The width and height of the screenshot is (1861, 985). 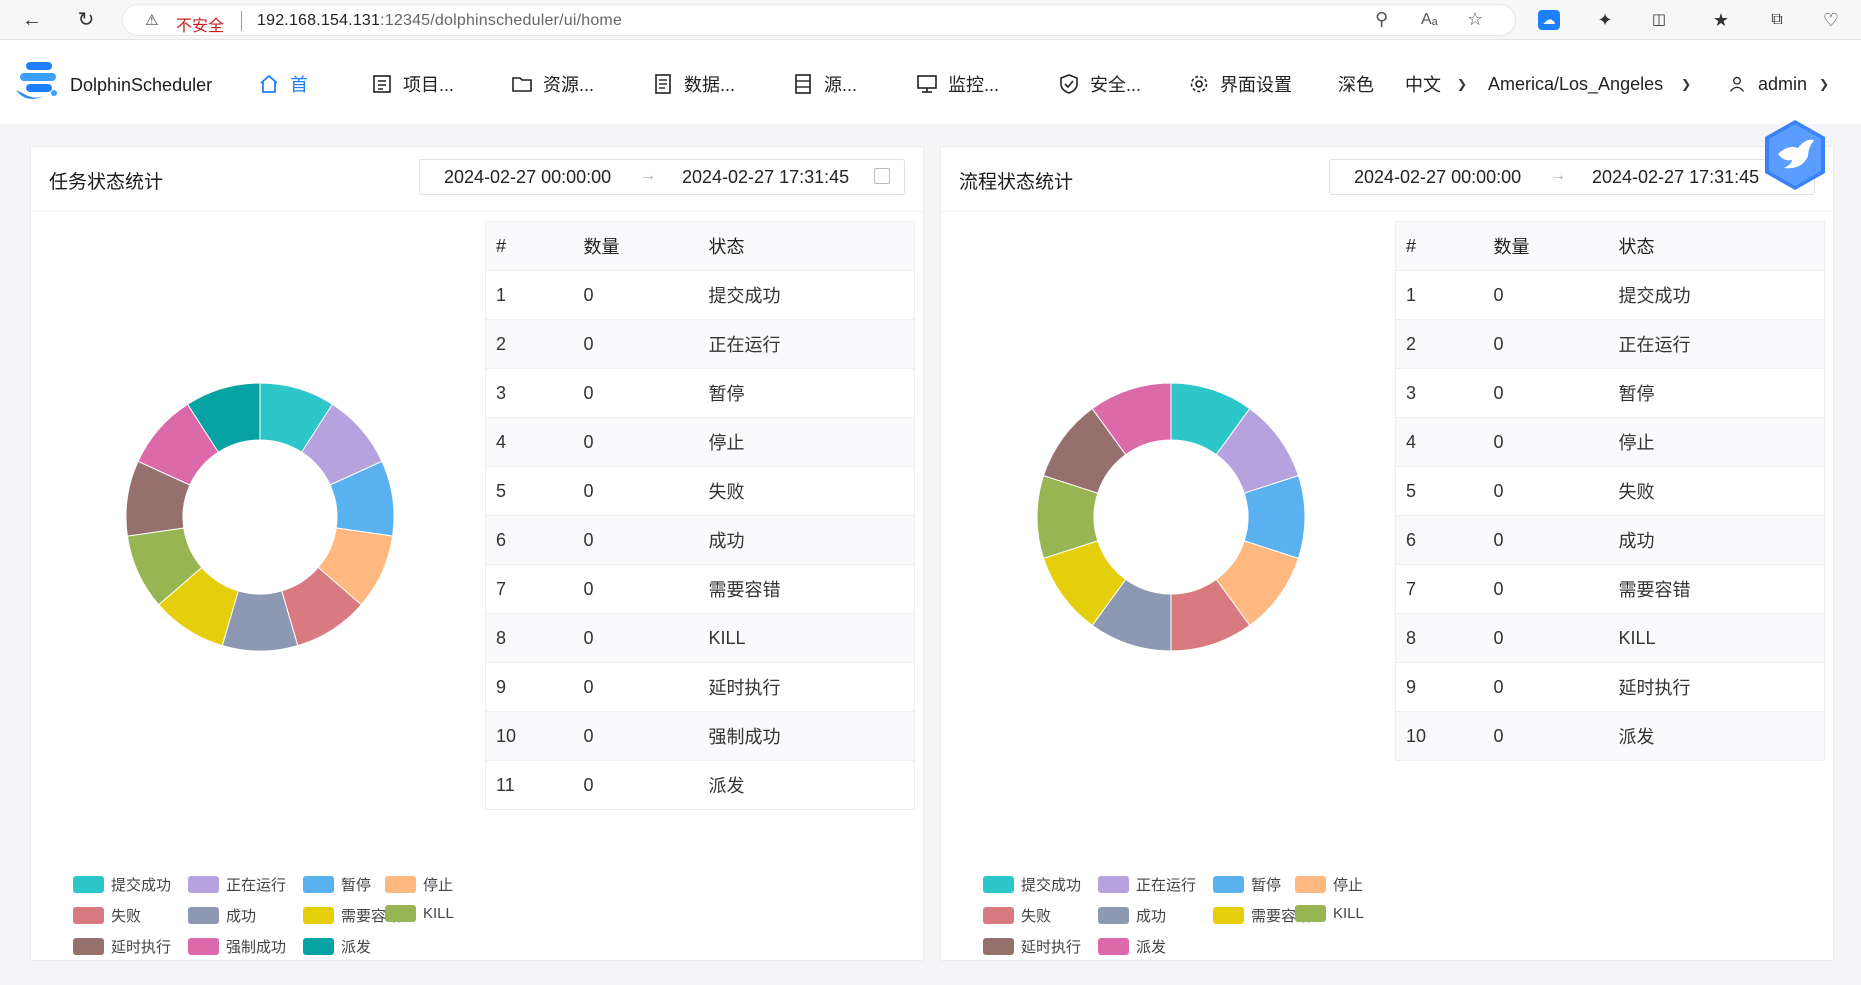 What do you see at coordinates (1348, 885) in the screenshot?
I see `legend-label: 停止` at bounding box center [1348, 885].